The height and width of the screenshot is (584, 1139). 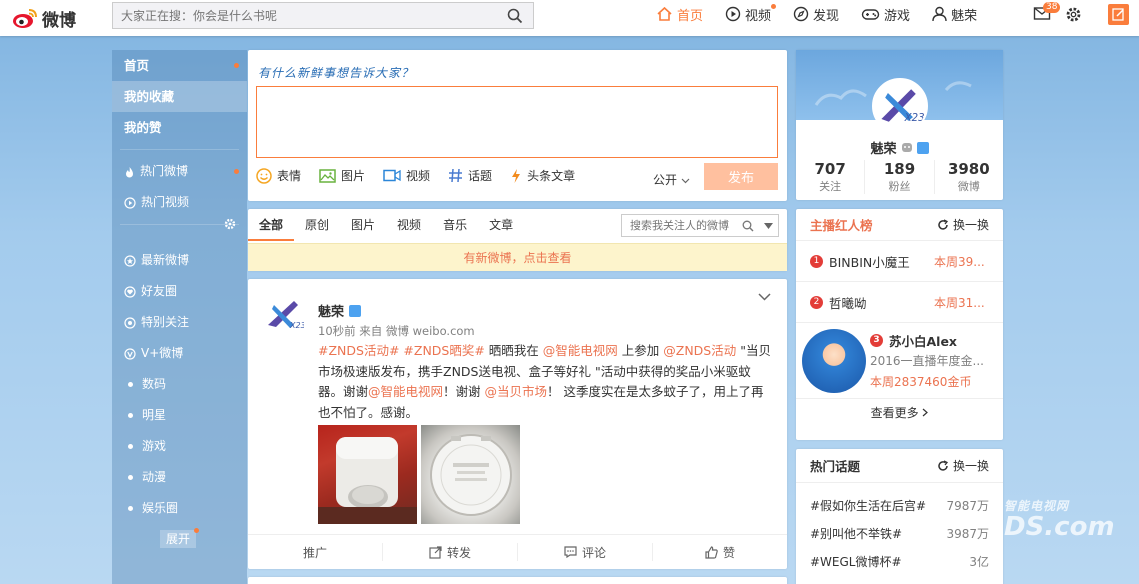 I want to click on caret-down-icon, so click(x=768, y=225).